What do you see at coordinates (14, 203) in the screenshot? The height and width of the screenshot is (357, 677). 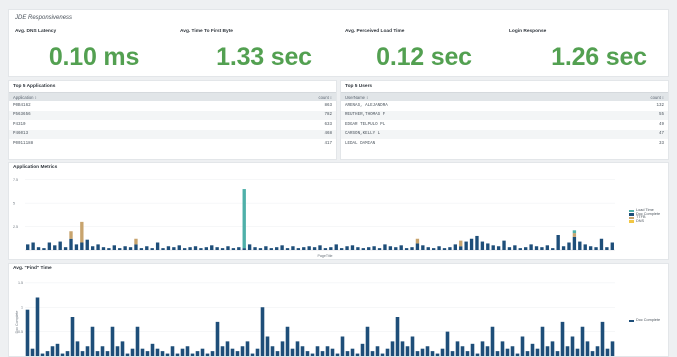 I see `y-tick-label: 5` at bounding box center [14, 203].